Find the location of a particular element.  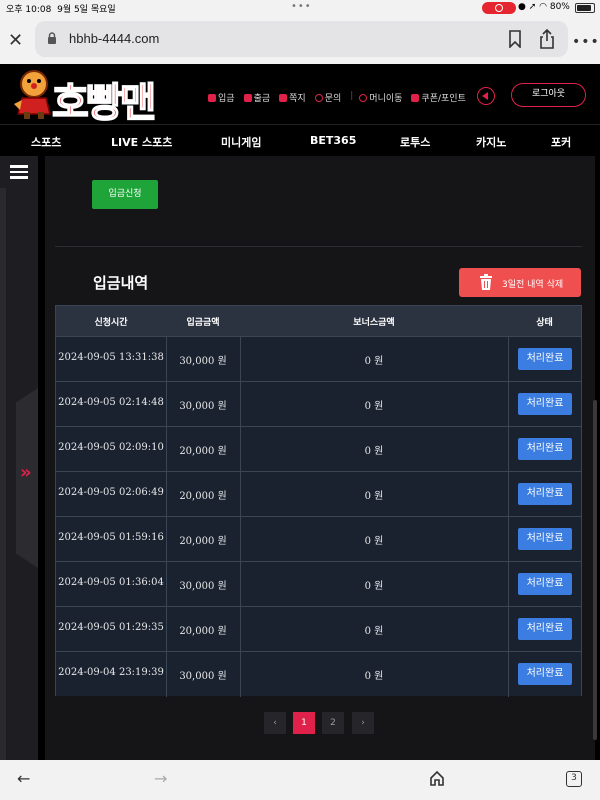

close-icon: ✕ is located at coordinates (15, 40).